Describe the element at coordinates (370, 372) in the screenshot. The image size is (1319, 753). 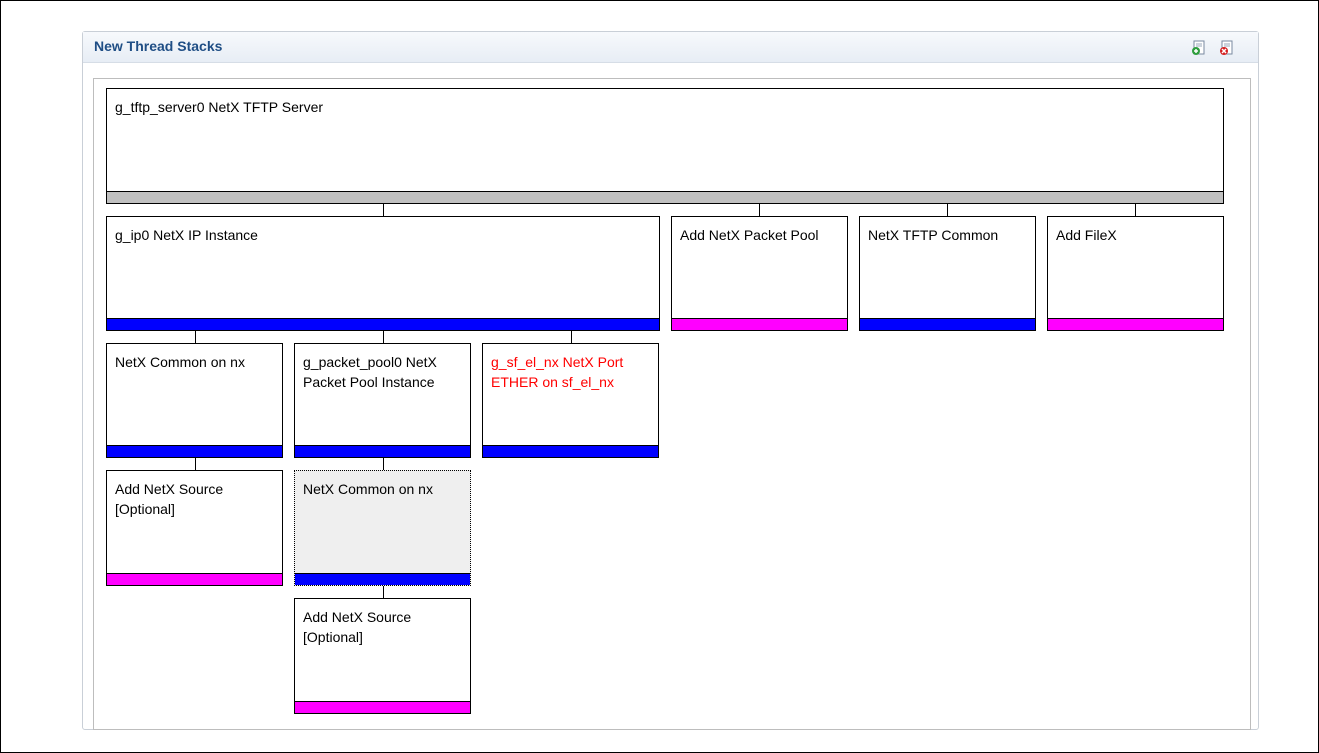
I see `module-label: g_packet_pool0 NetX Packet Pool Instance` at that location.